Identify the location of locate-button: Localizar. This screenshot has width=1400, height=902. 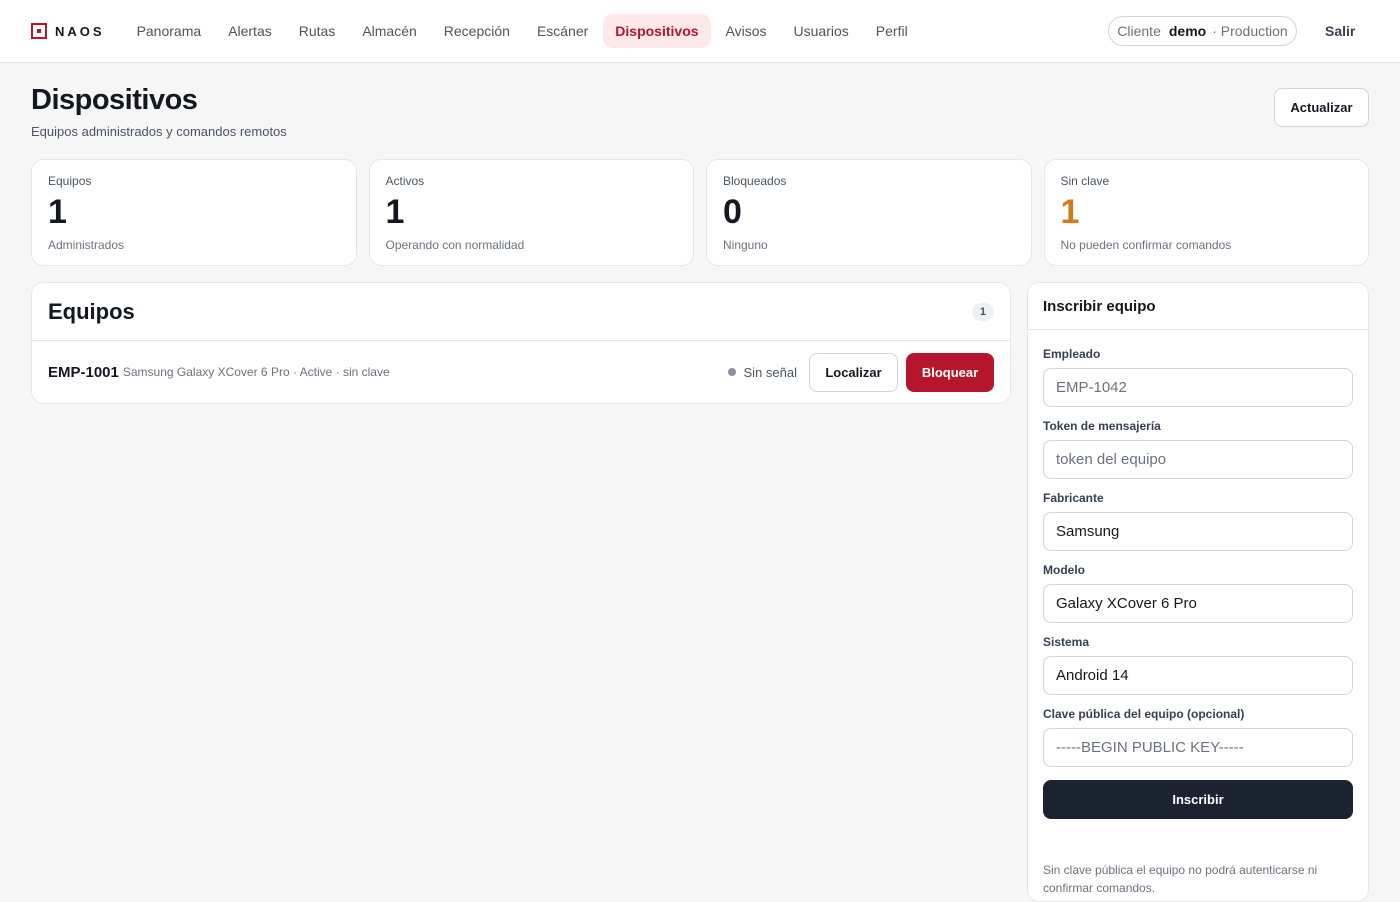
(853, 372).